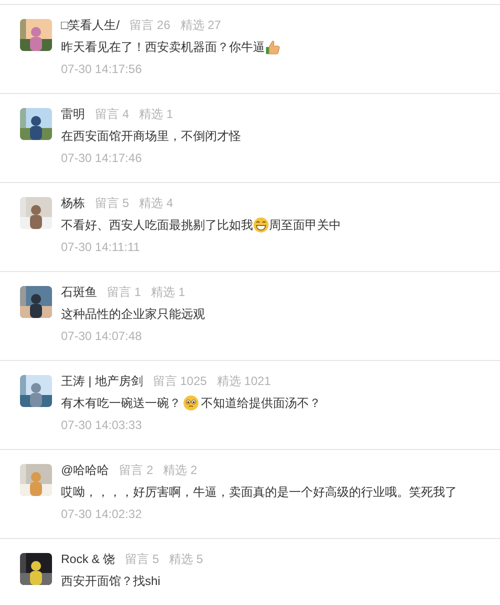 The width and height of the screenshot is (500, 605). I want to click on reply-count: 留言 1, so click(124, 292).